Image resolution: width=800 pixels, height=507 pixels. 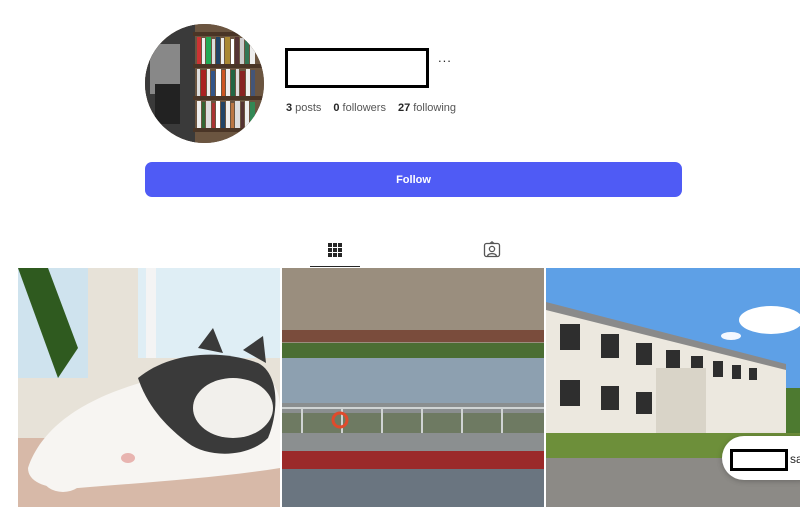 What do you see at coordinates (357, 68) in the screenshot?
I see `username-redacted` at bounding box center [357, 68].